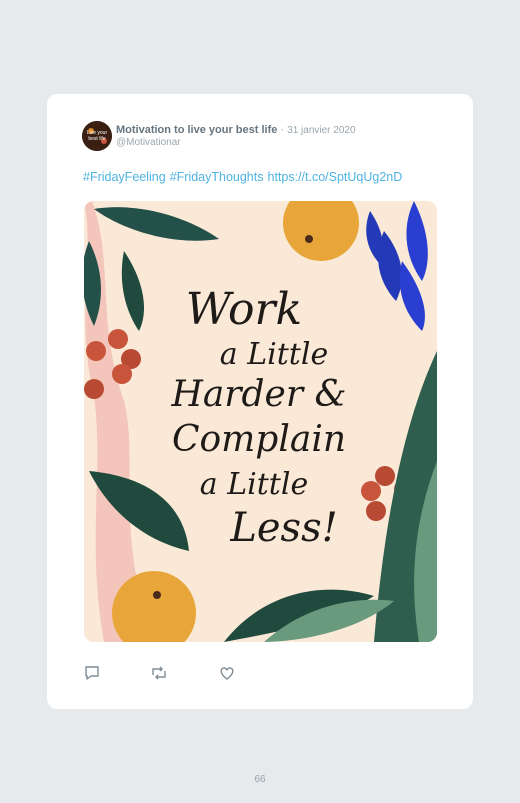 The width and height of the screenshot is (520, 803). Describe the element at coordinates (260, 779) in the screenshot. I see `page-number: 66` at that location.